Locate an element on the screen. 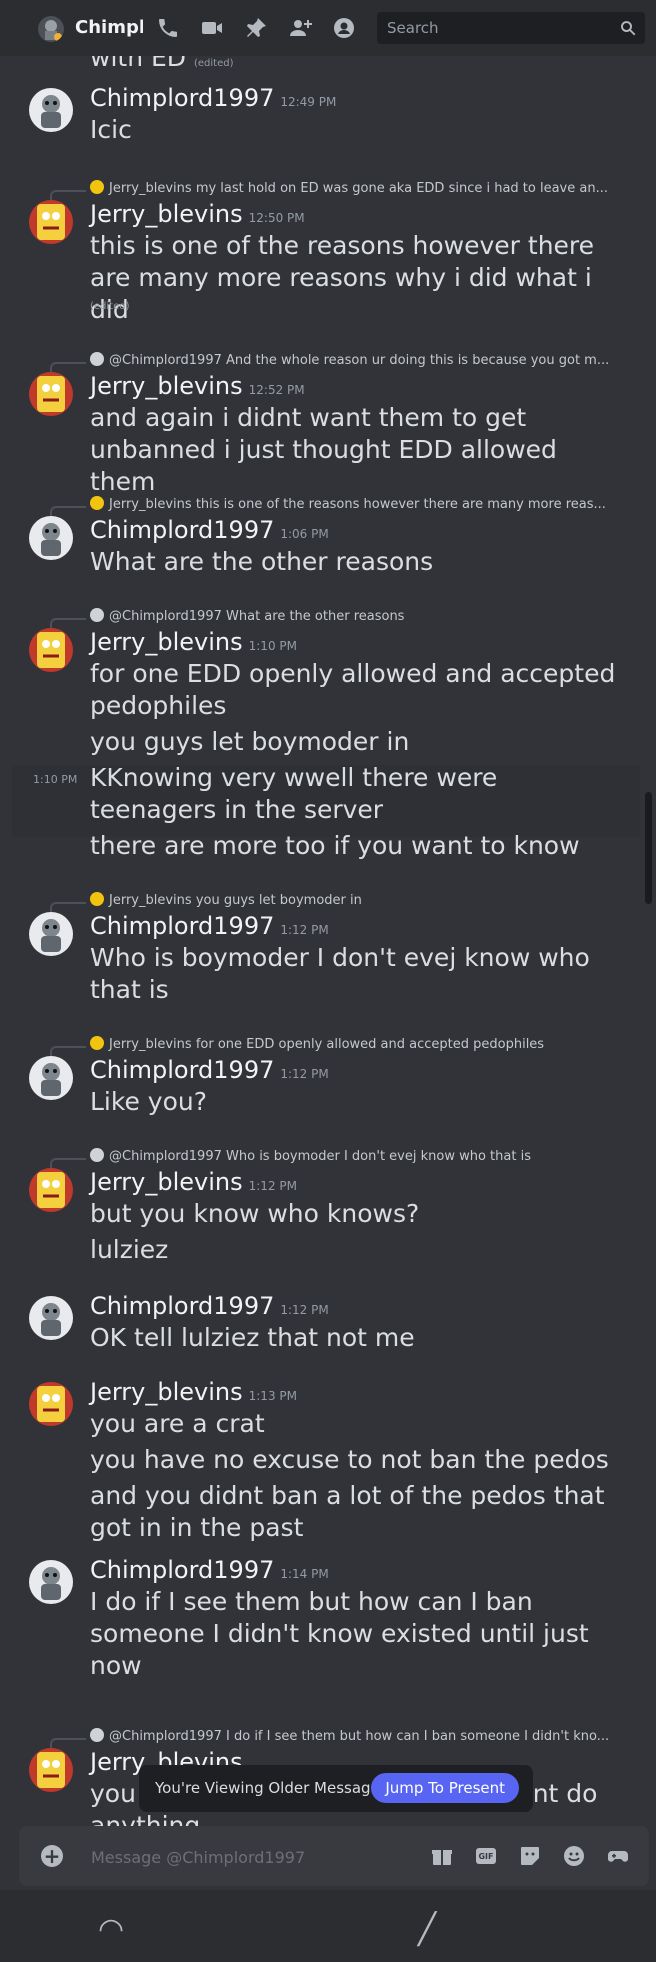 The width and height of the screenshot is (656, 1962). message-text: with ED (edited) is located at coordinates (162, 64).